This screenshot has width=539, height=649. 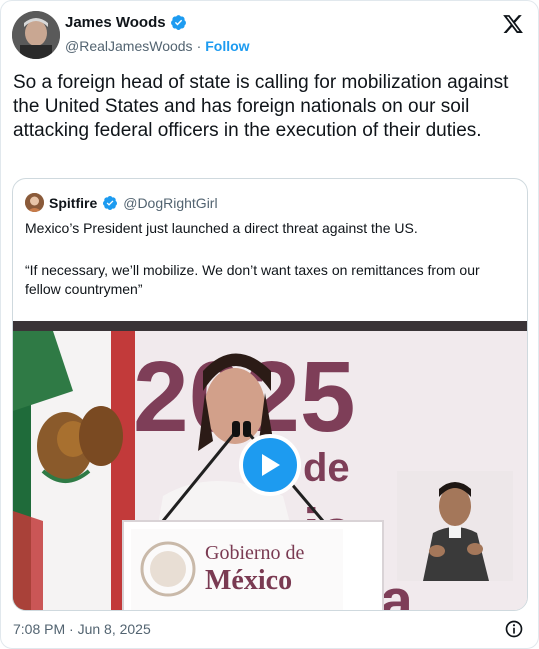 I want to click on author-avatar, so click(x=36, y=35).